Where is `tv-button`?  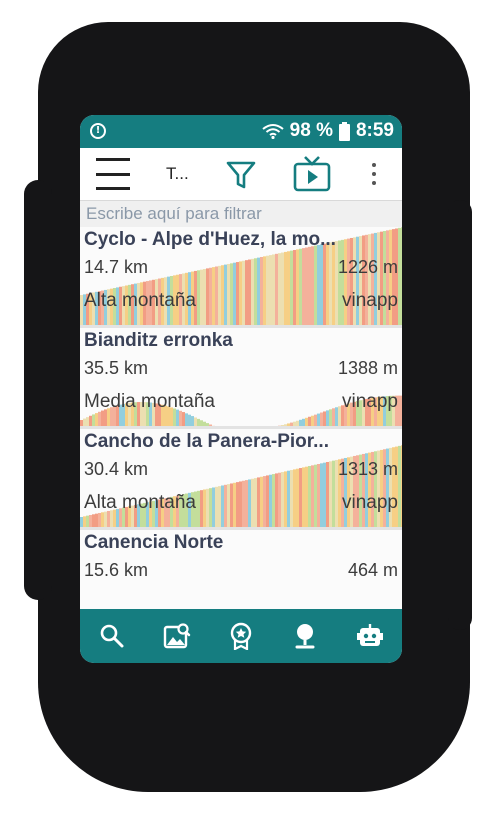
tv-button is located at coordinates (312, 174).